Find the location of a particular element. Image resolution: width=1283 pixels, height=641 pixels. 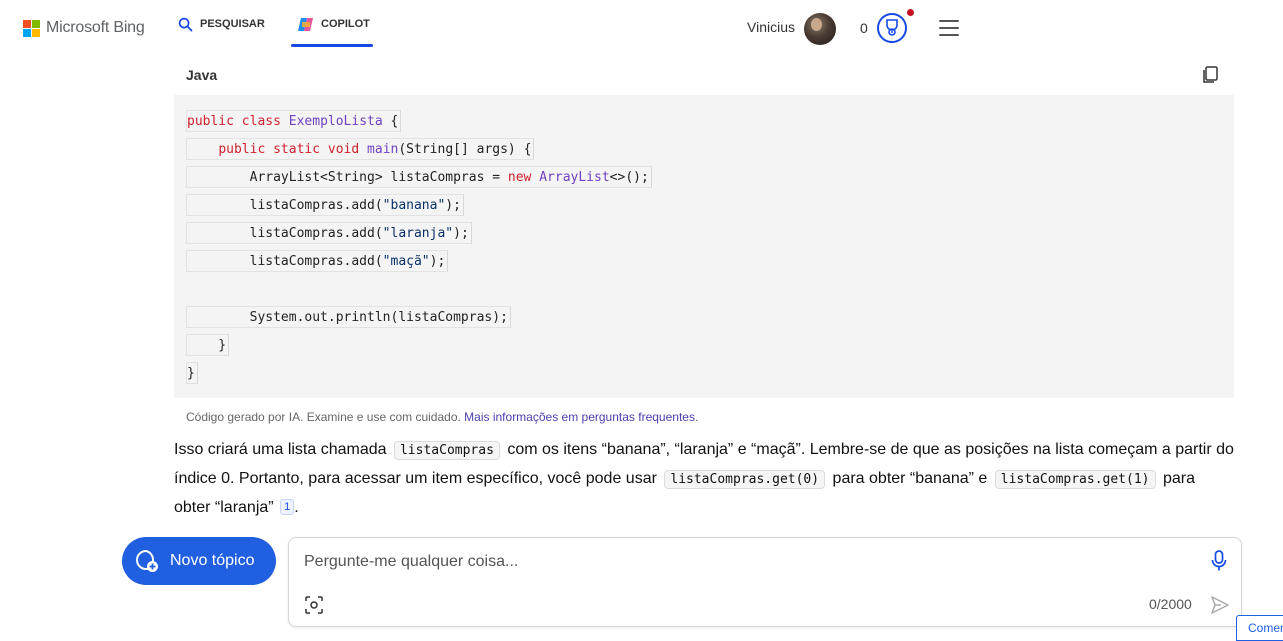

code-line: public static void main(String[] args) { is located at coordinates (360, 149).